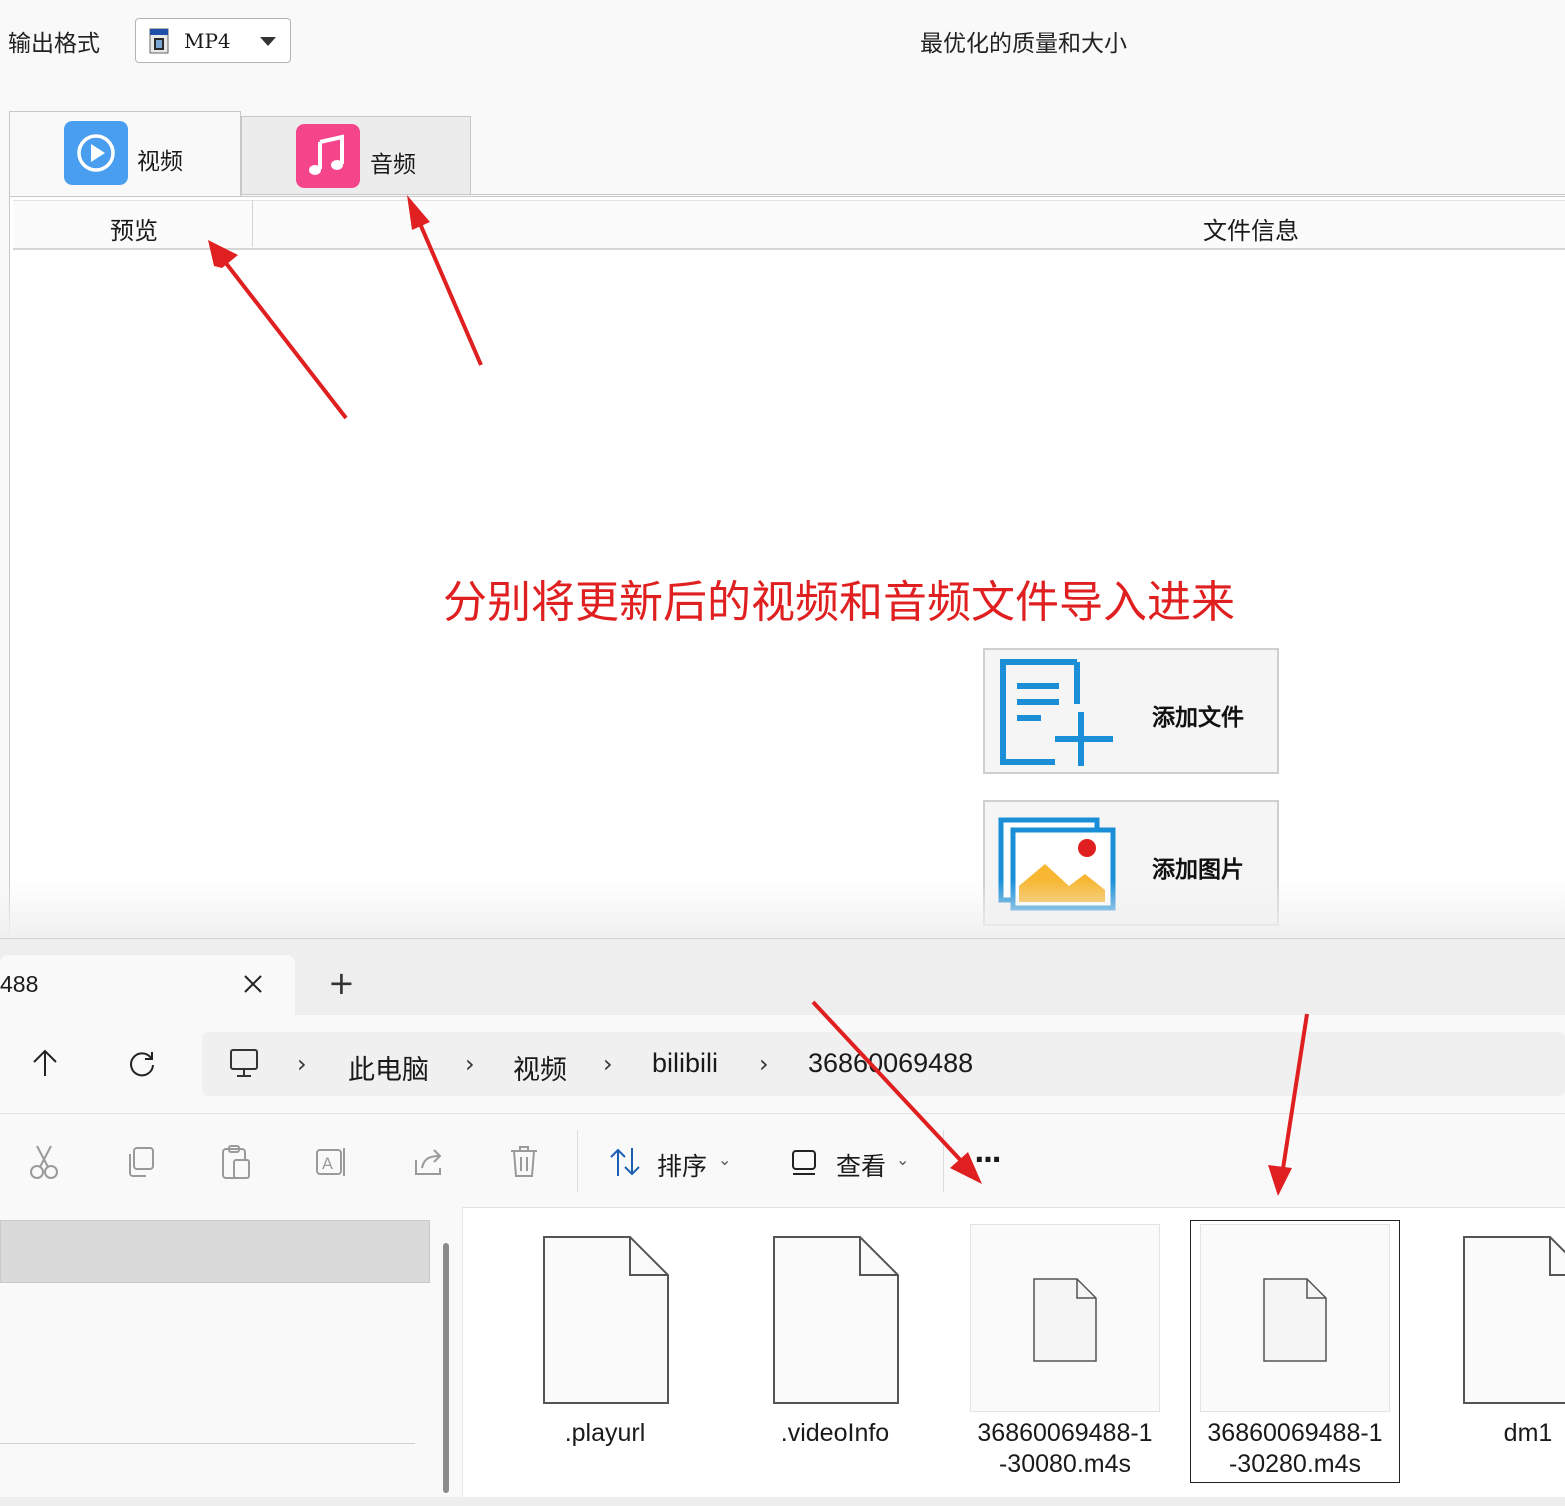  What do you see at coordinates (685, 1063) in the screenshot?
I see `breadcrumb-bilibili: bilibili` at bounding box center [685, 1063].